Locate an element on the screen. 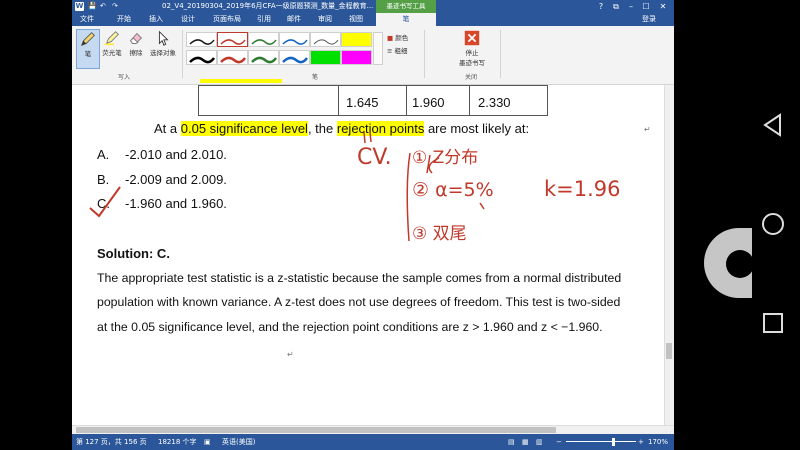 Image resolution: width=800 pixels, height=450 pixels. close-button: ✕ is located at coordinates (663, 6).